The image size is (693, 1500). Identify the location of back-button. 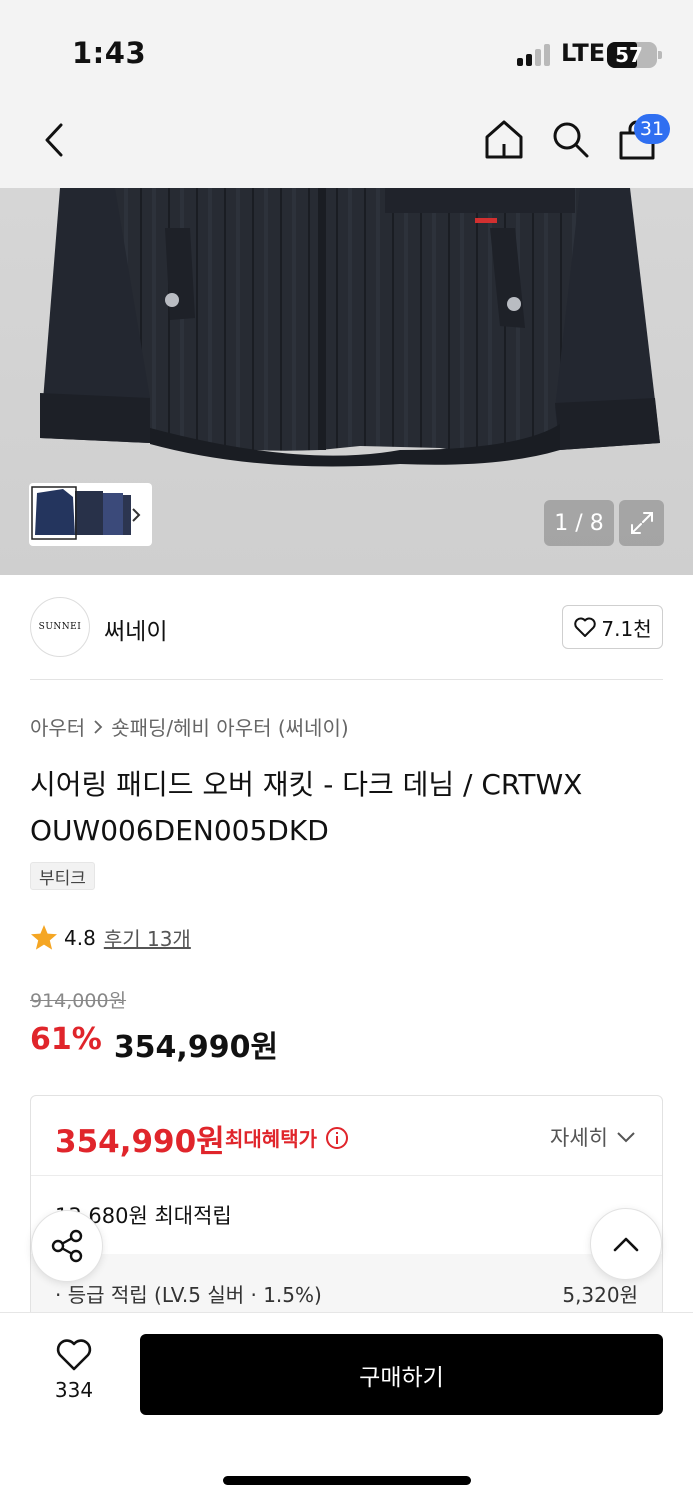
(54, 140).